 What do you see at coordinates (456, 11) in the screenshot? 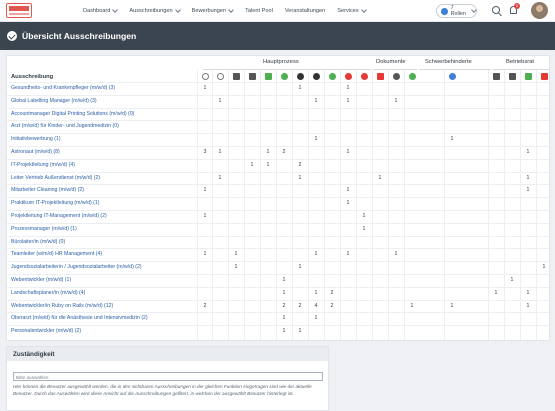
I see `roles-dropdown: 7 Rollen` at bounding box center [456, 11].